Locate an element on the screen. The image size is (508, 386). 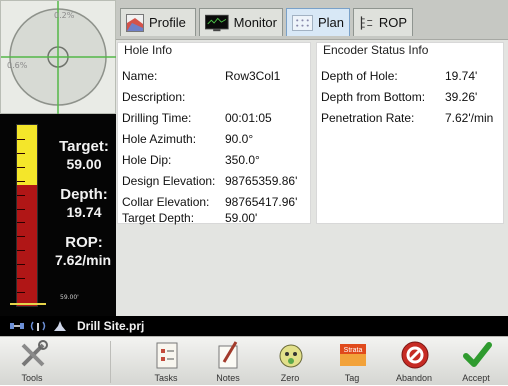
encoder-info-label: Depth from Bottom: is located at coordinates (373, 97).